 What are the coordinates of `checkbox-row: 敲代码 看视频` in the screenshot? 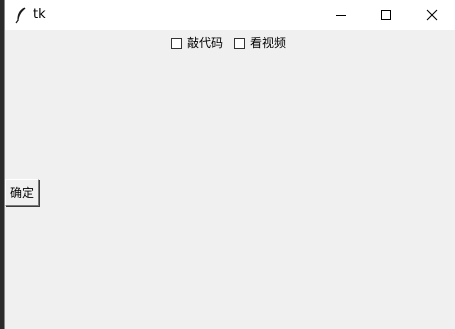 It's located at (230, 43).